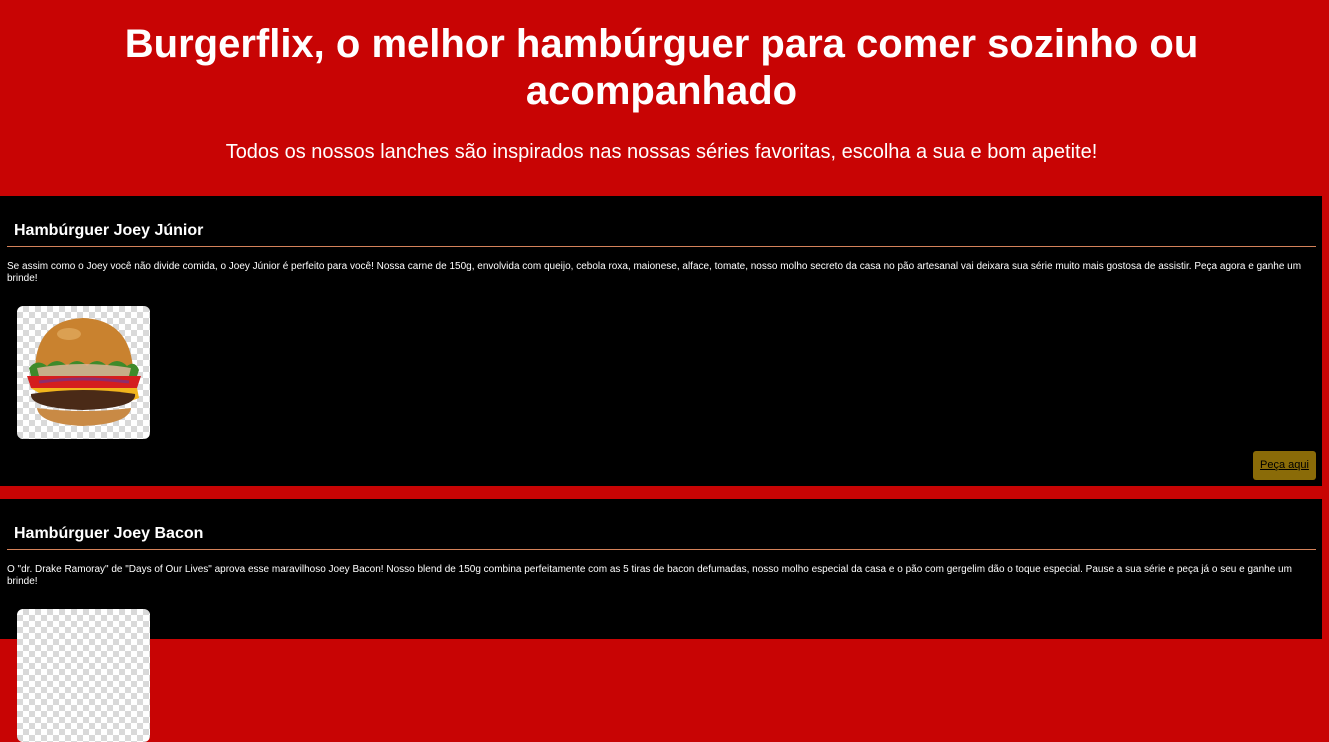 This screenshot has width=1329, height=742. Describe the element at coordinates (1325, 405) in the screenshot. I see `page-edge` at that location.